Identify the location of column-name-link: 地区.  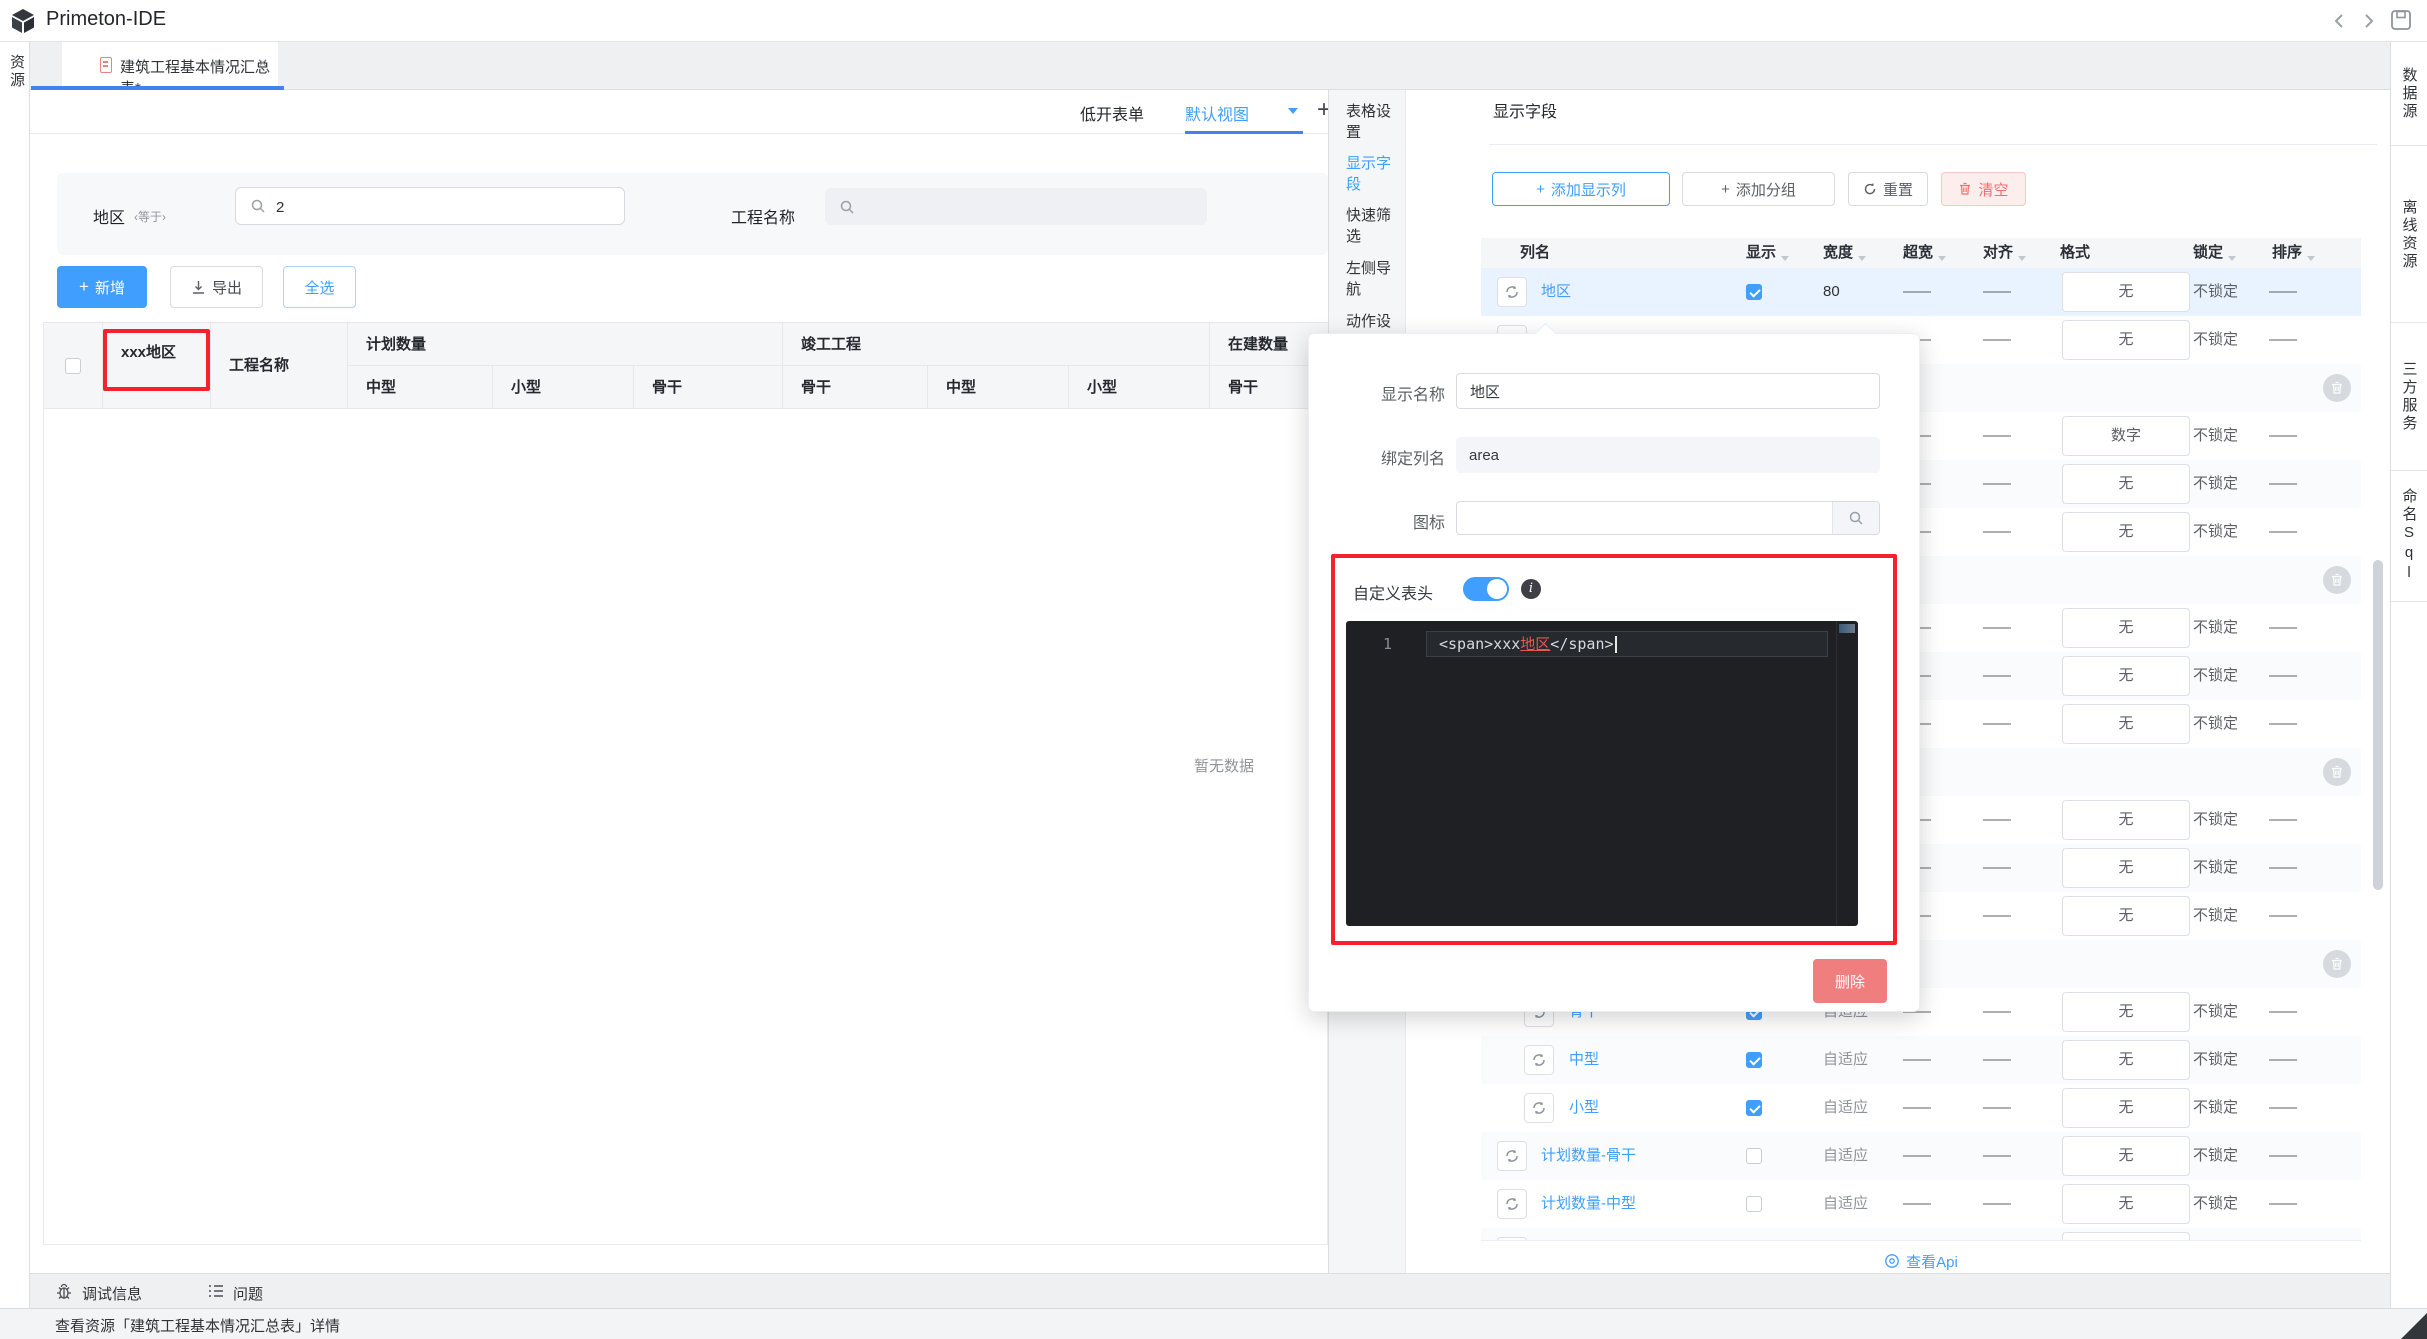
(1556, 292).